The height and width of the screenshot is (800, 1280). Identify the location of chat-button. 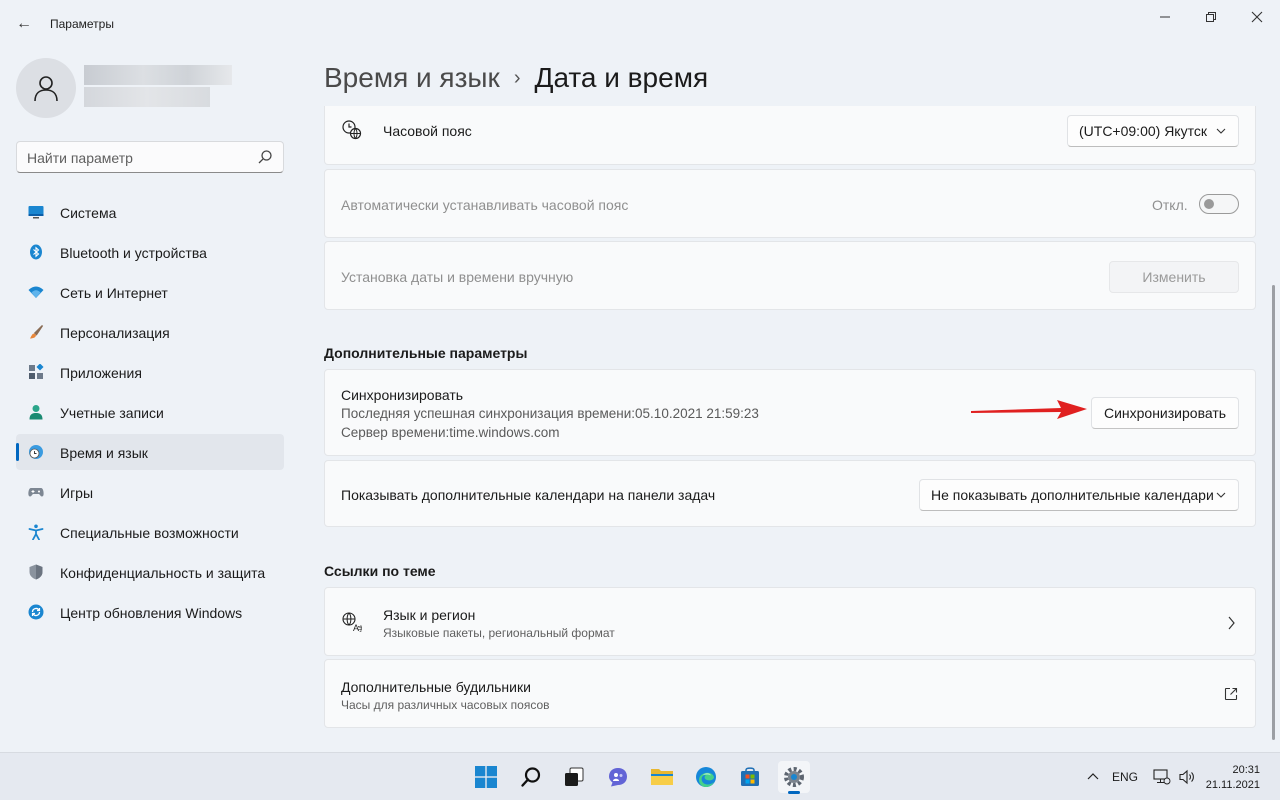
(618, 777).